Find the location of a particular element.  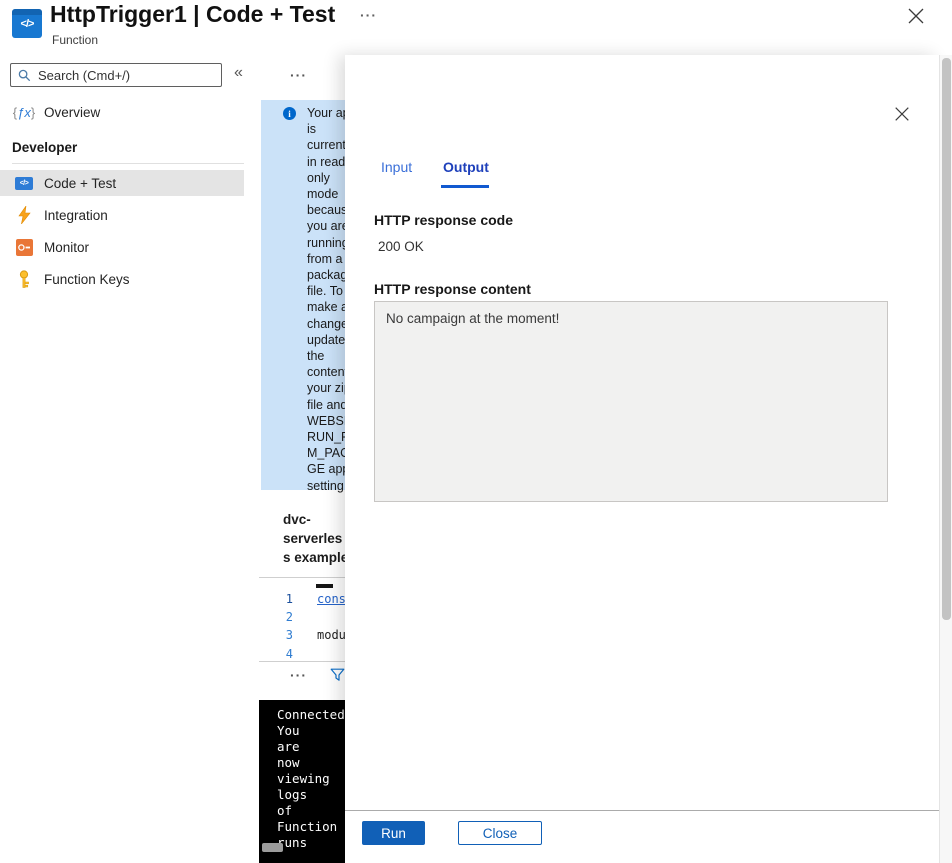

sidebar-item-label: Function Keys is located at coordinates (87, 279).